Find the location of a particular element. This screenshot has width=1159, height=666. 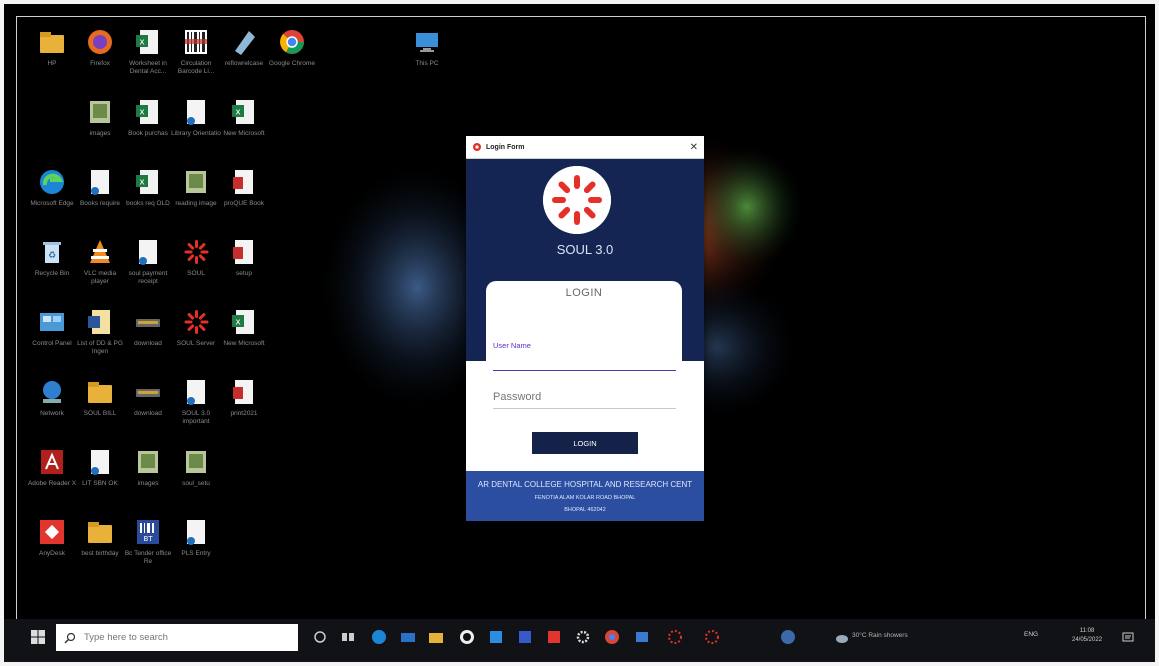

barcode-icon is located at coordinates (196, 42).